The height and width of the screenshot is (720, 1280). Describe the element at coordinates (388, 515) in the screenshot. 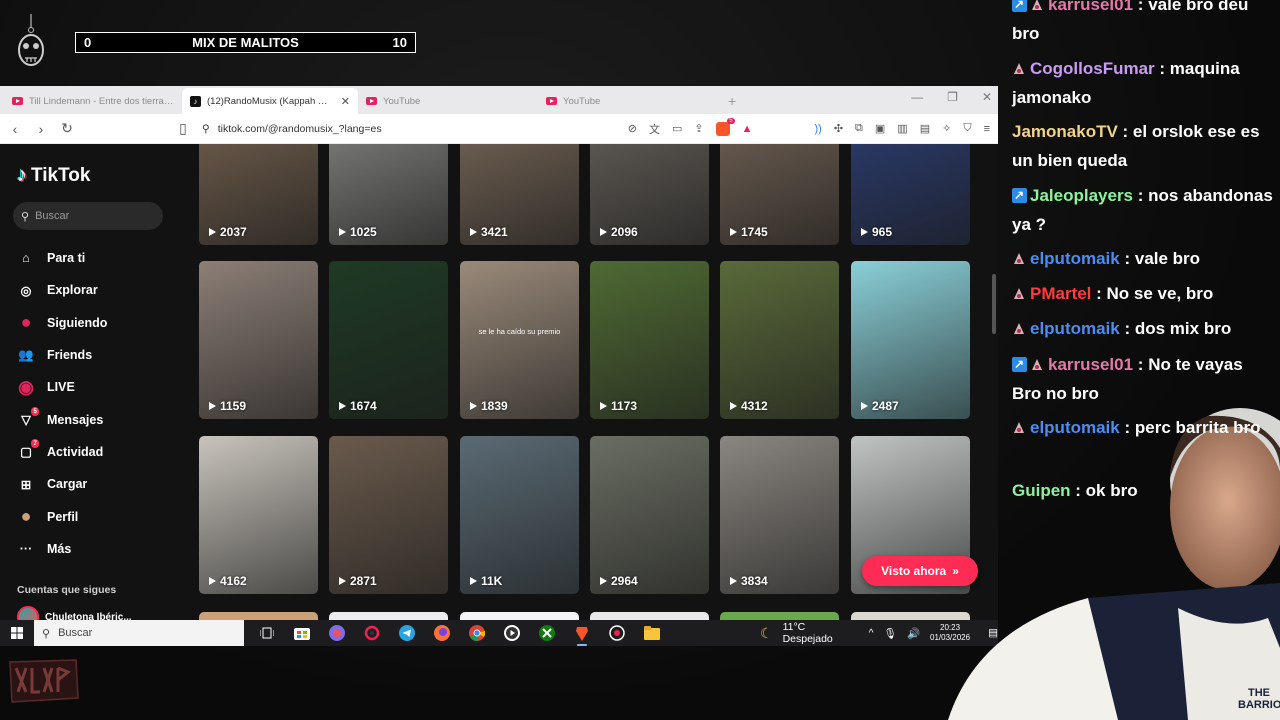

I see `video-card: 2871` at that location.